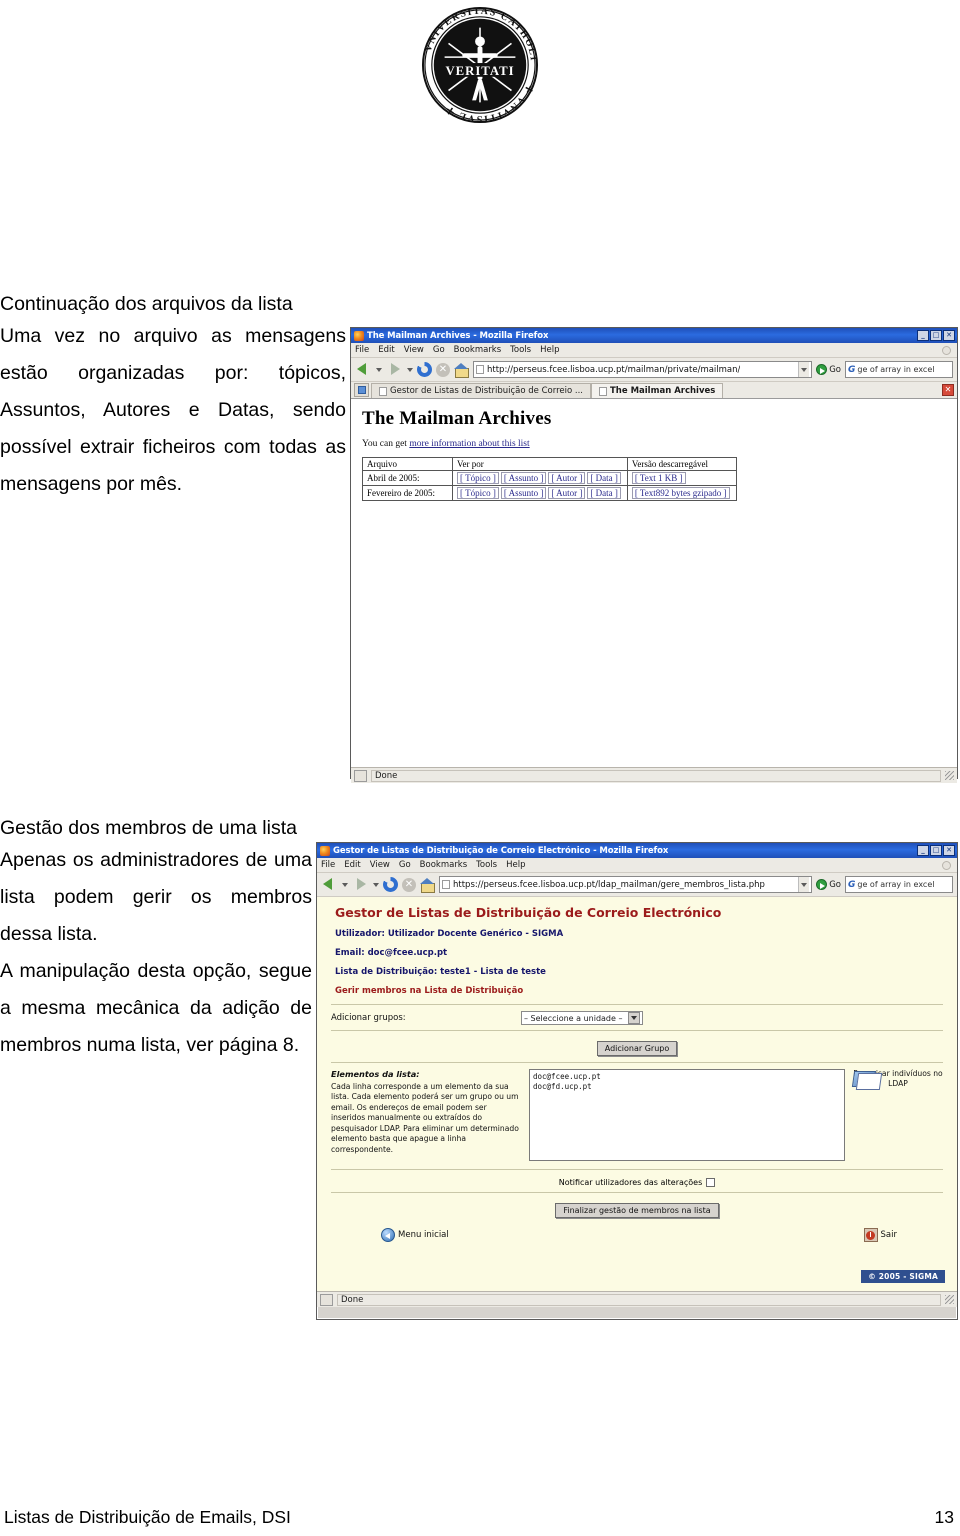 The image size is (960, 1536). What do you see at coordinates (415, 1235) in the screenshot?
I see `home-menu-button: Menu inicial` at bounding box center [415, 1235].